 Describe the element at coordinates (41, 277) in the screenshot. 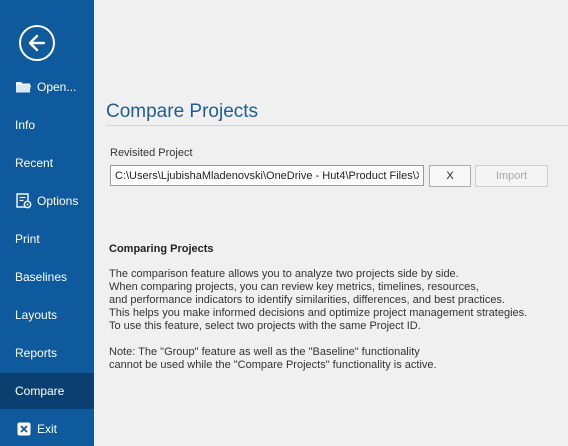

I see `nav-baselines-label: Baselines` at that location.